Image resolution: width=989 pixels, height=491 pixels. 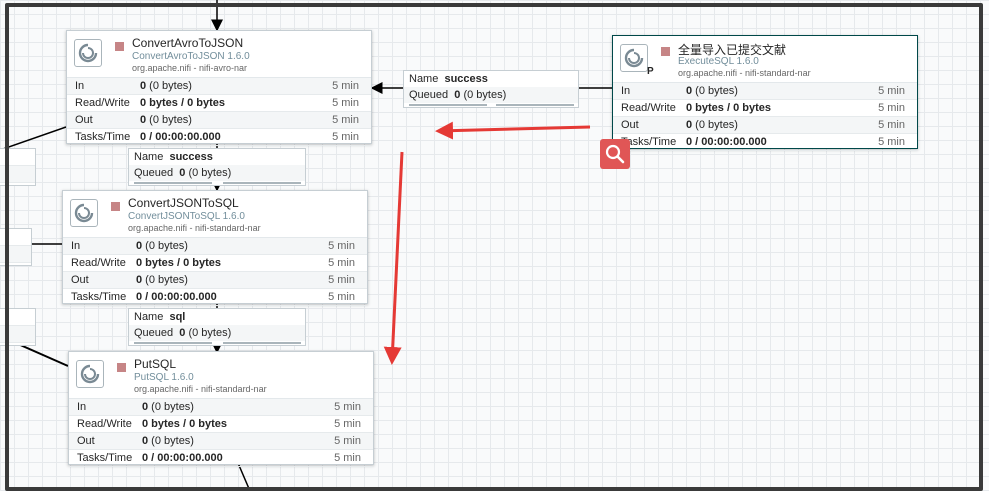 I want to click on processor-bundle: org.apache.nifi - nifi-avro-nar, so click(x=190, y=68).